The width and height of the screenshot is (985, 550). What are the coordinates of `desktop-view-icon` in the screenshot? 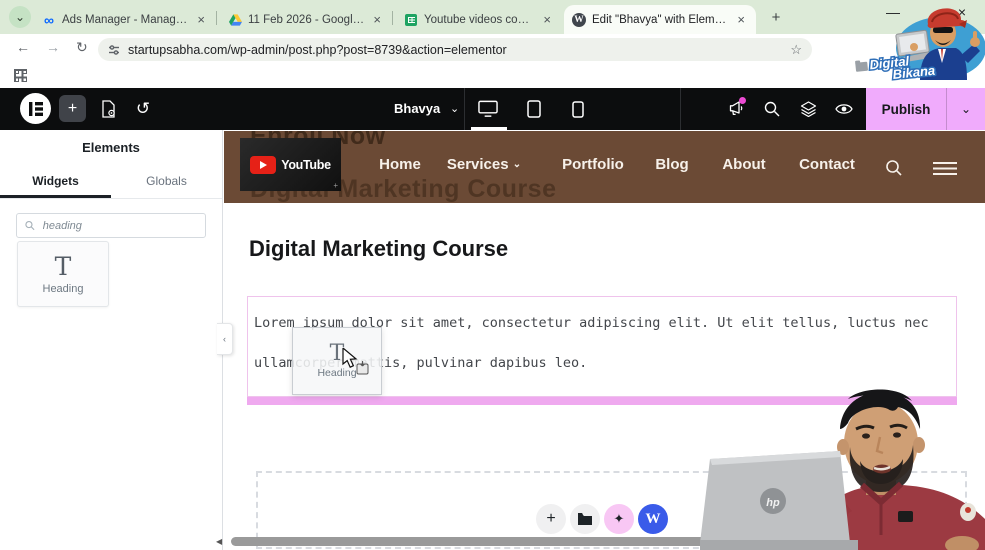 It's located at (488, 109).